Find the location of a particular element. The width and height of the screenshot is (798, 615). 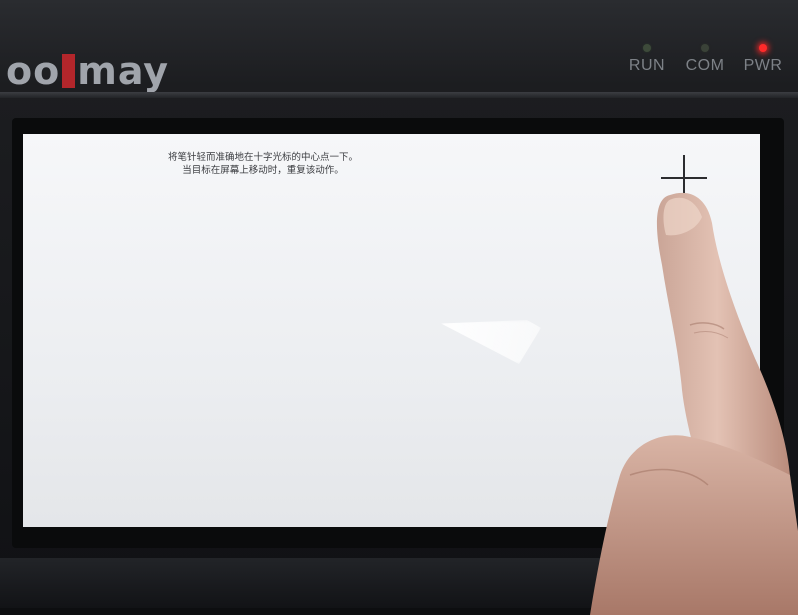

brand-logo: oo may is located at coordinates (87, 67).